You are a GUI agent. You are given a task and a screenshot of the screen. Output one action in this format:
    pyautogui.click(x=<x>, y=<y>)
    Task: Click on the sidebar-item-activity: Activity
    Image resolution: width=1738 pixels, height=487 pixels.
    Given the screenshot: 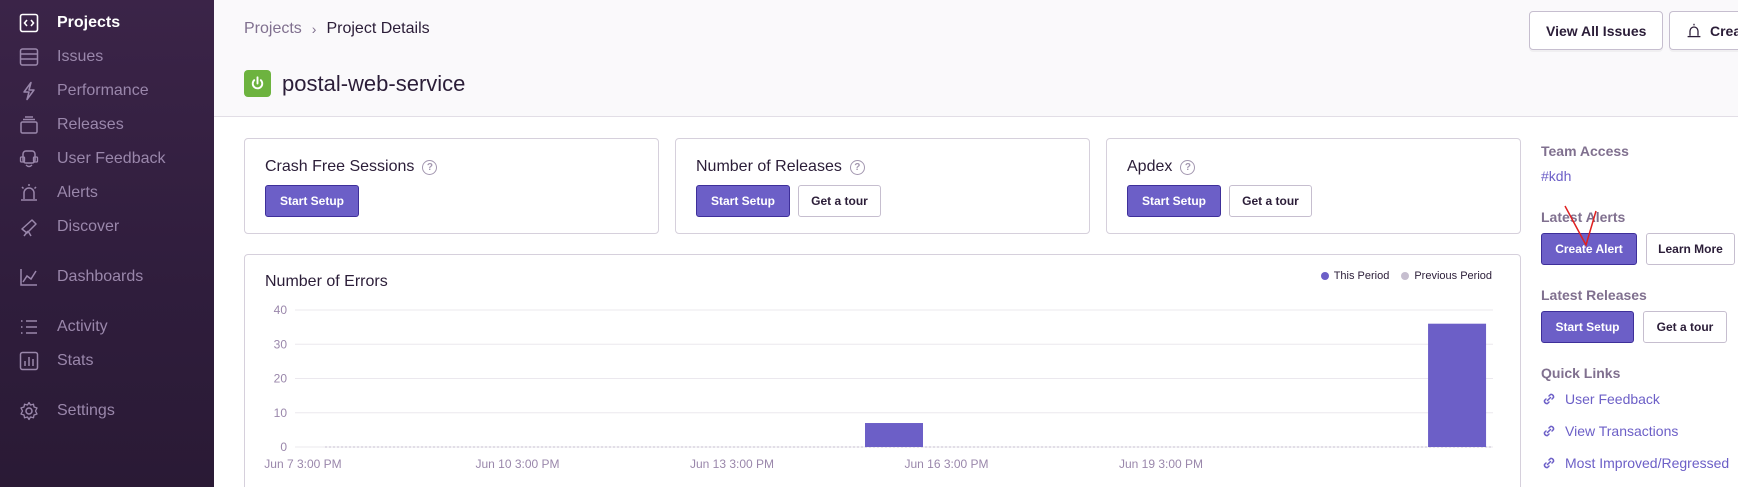 What is the action you would take?
    pyautogui.click(x=63, y=327)
    